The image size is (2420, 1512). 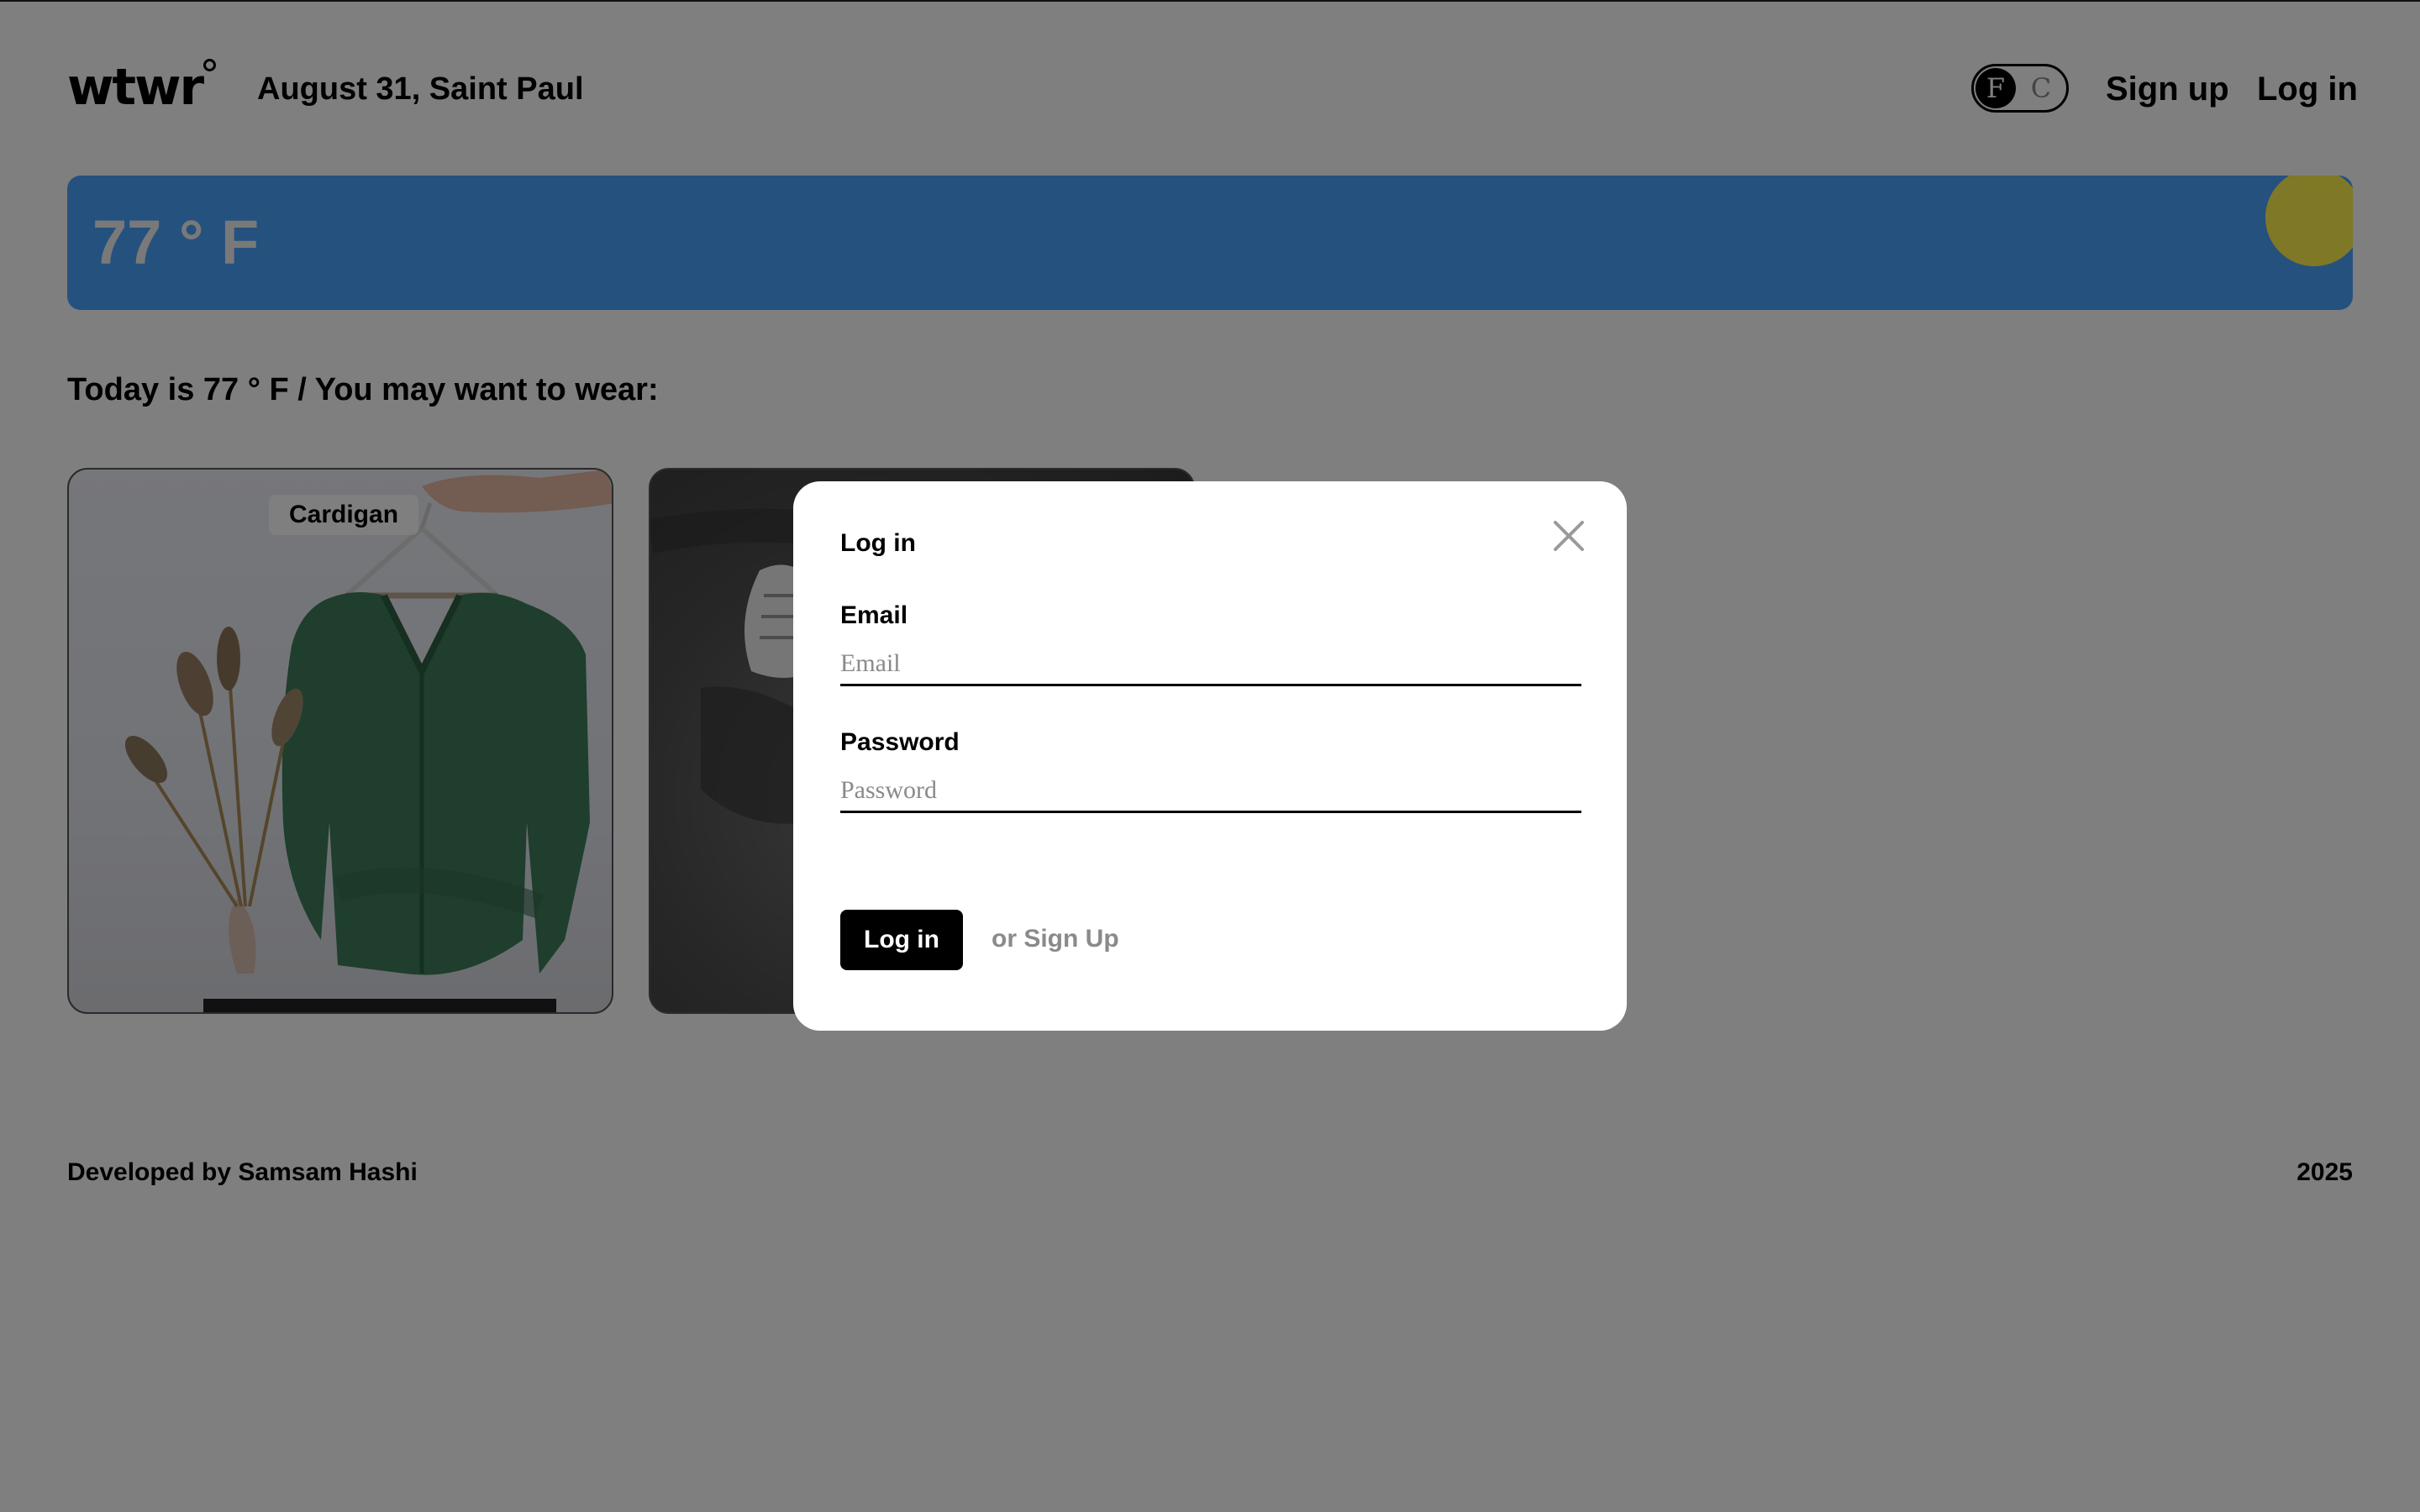 What do you see at coordinates (1055, 939) in the screenshot?
I see `signup-link: or Sign Up` at bounding box center [1055, 939].